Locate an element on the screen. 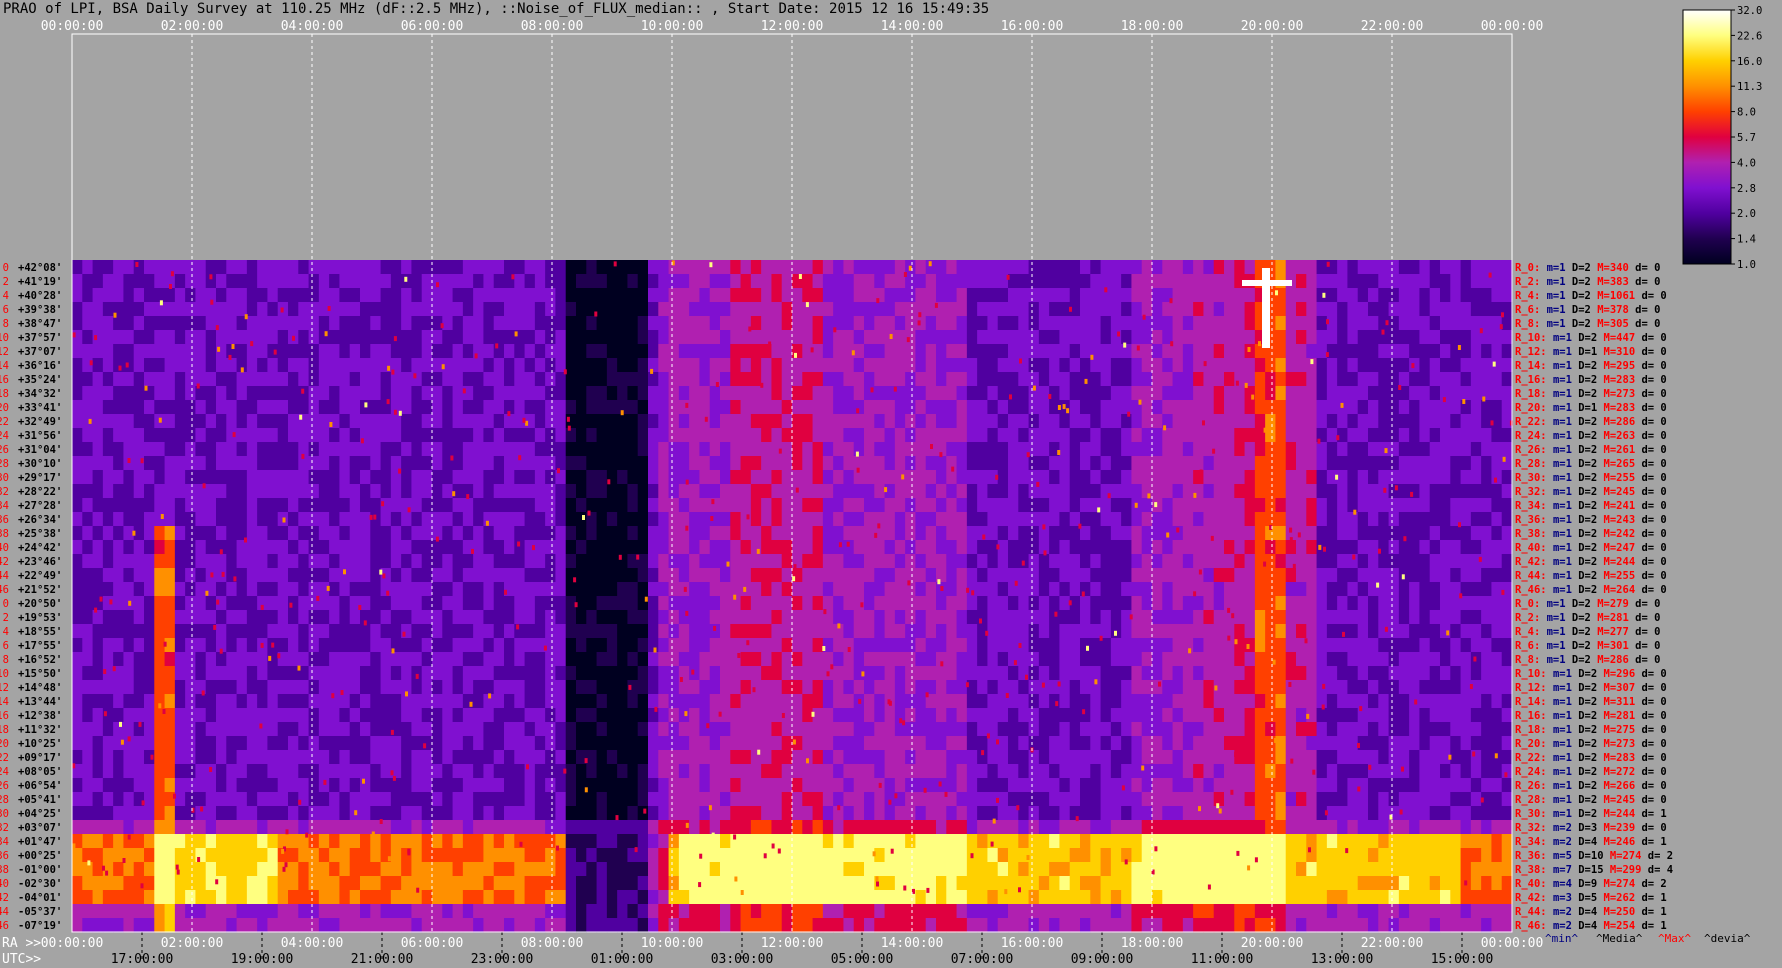  colorbar-tick-label: 22.6 is located at coordinates (1749, 36).